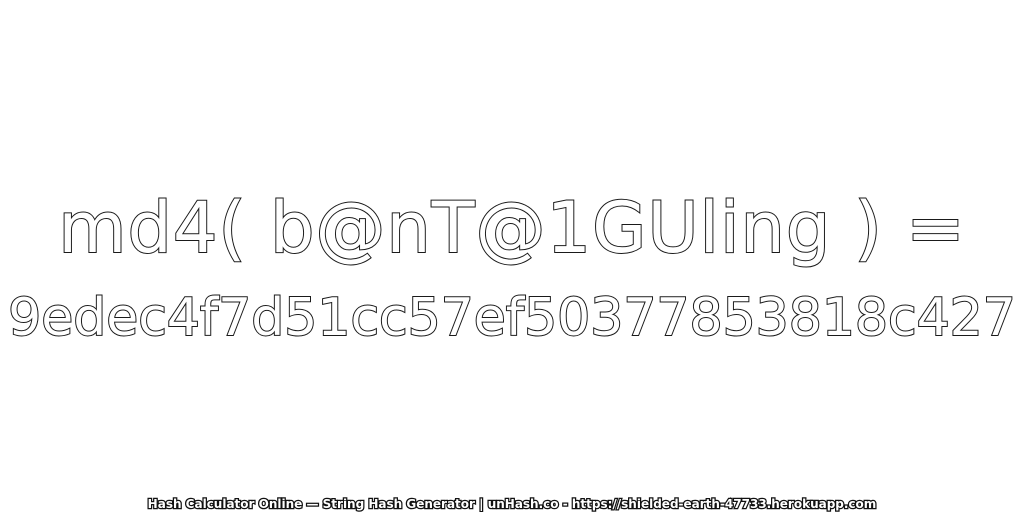 The width and height of the screenshot is (1024, 512). I want to click on hash-value: 9edec4f7d51cc57ef50377853818c427, so click(512, 318).